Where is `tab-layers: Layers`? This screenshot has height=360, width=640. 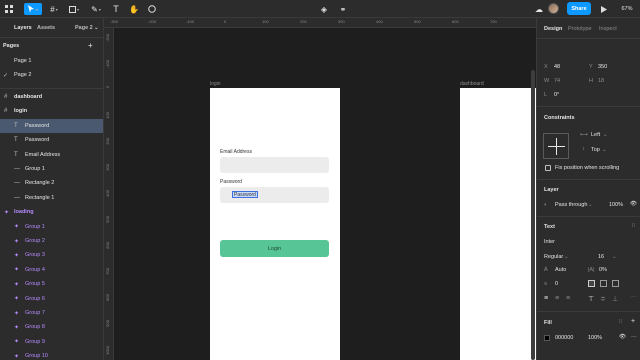
tab-layers: Layers is located at coordinates (23, 28).